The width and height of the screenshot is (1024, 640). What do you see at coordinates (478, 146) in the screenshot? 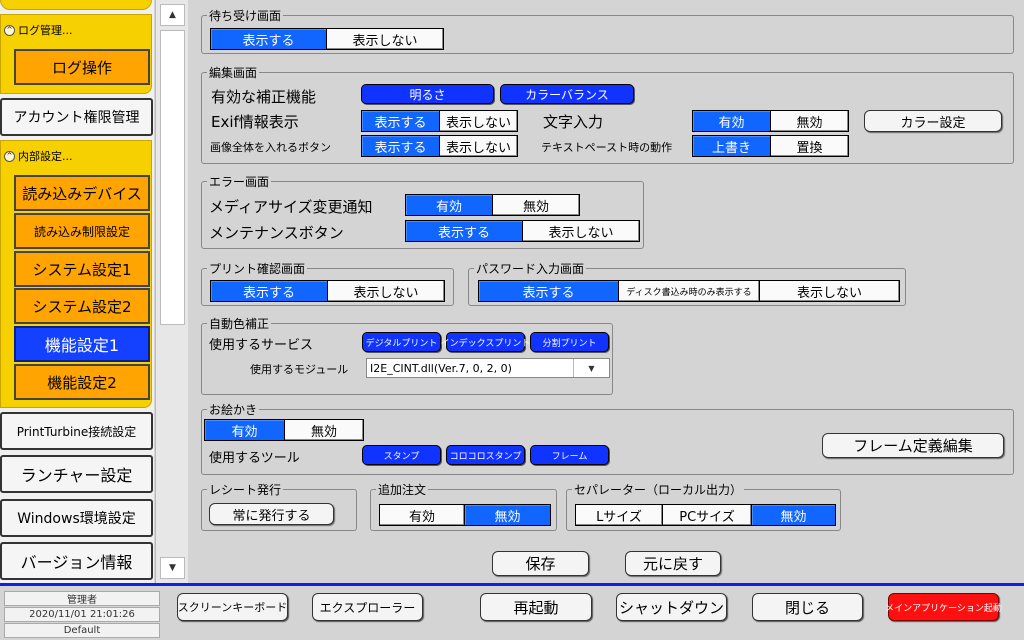
I see `fit-image-hide-option: 表示しない` at bounding box center [478, 146].